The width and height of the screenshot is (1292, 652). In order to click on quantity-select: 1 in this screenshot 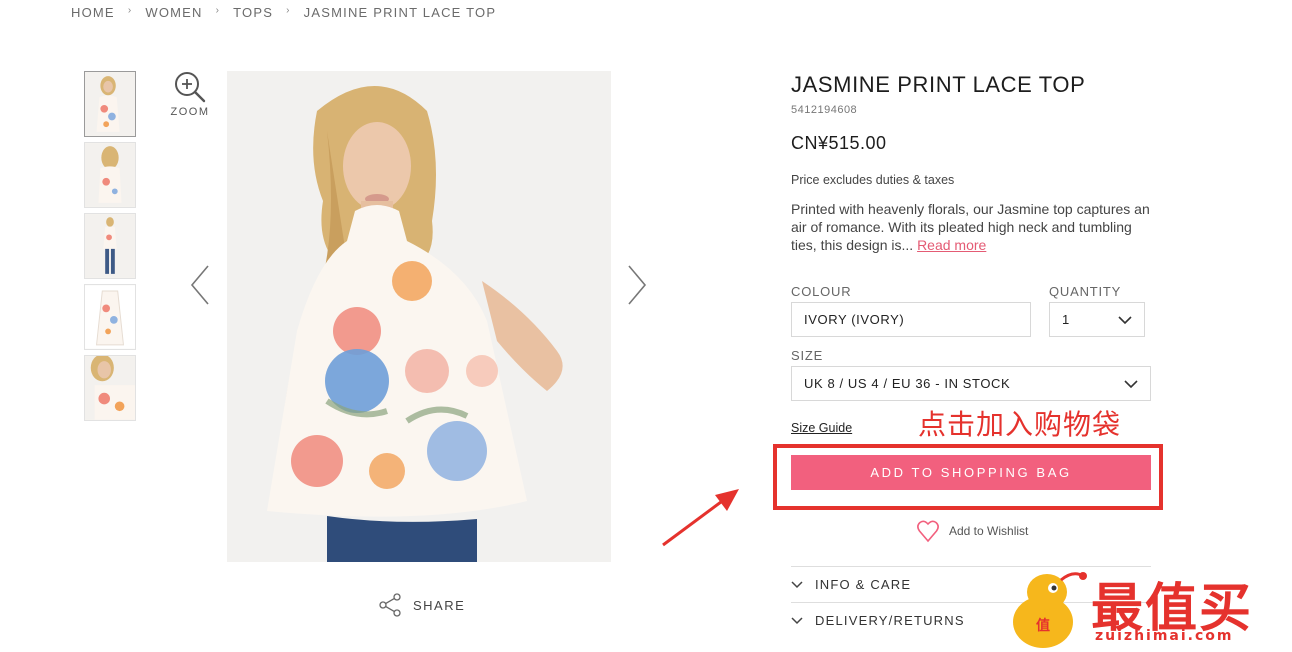, I will do `click(1097, 319)`.